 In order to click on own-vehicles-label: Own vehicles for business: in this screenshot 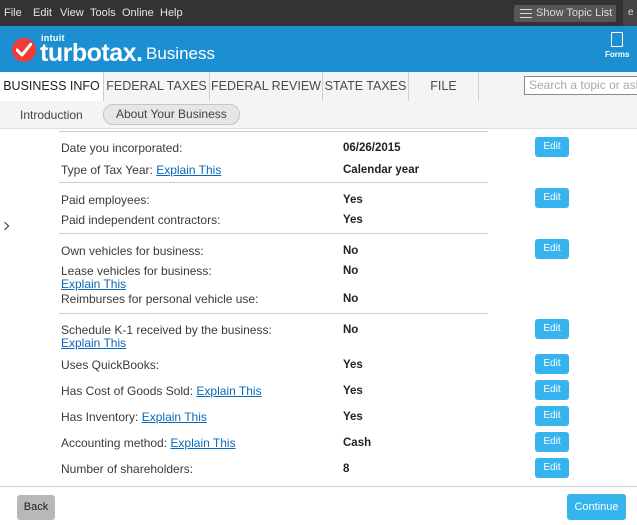, I will do `click(132, 251)`.